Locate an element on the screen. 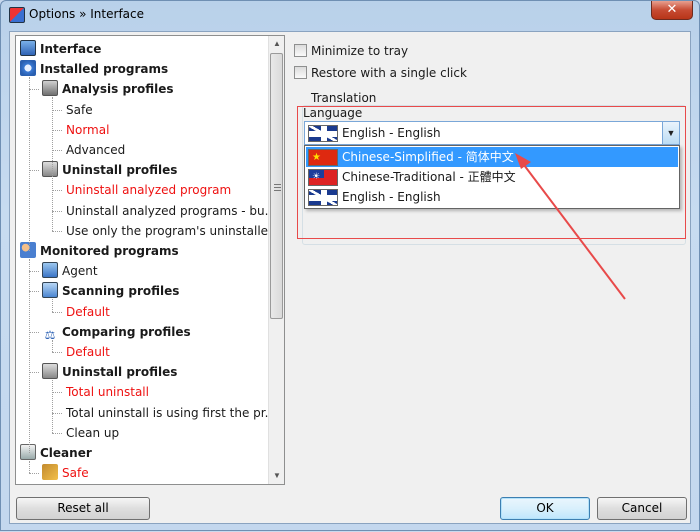  language-option-label: Chinese-Traditional - 正體中文 is located at coordinates (429, 177).